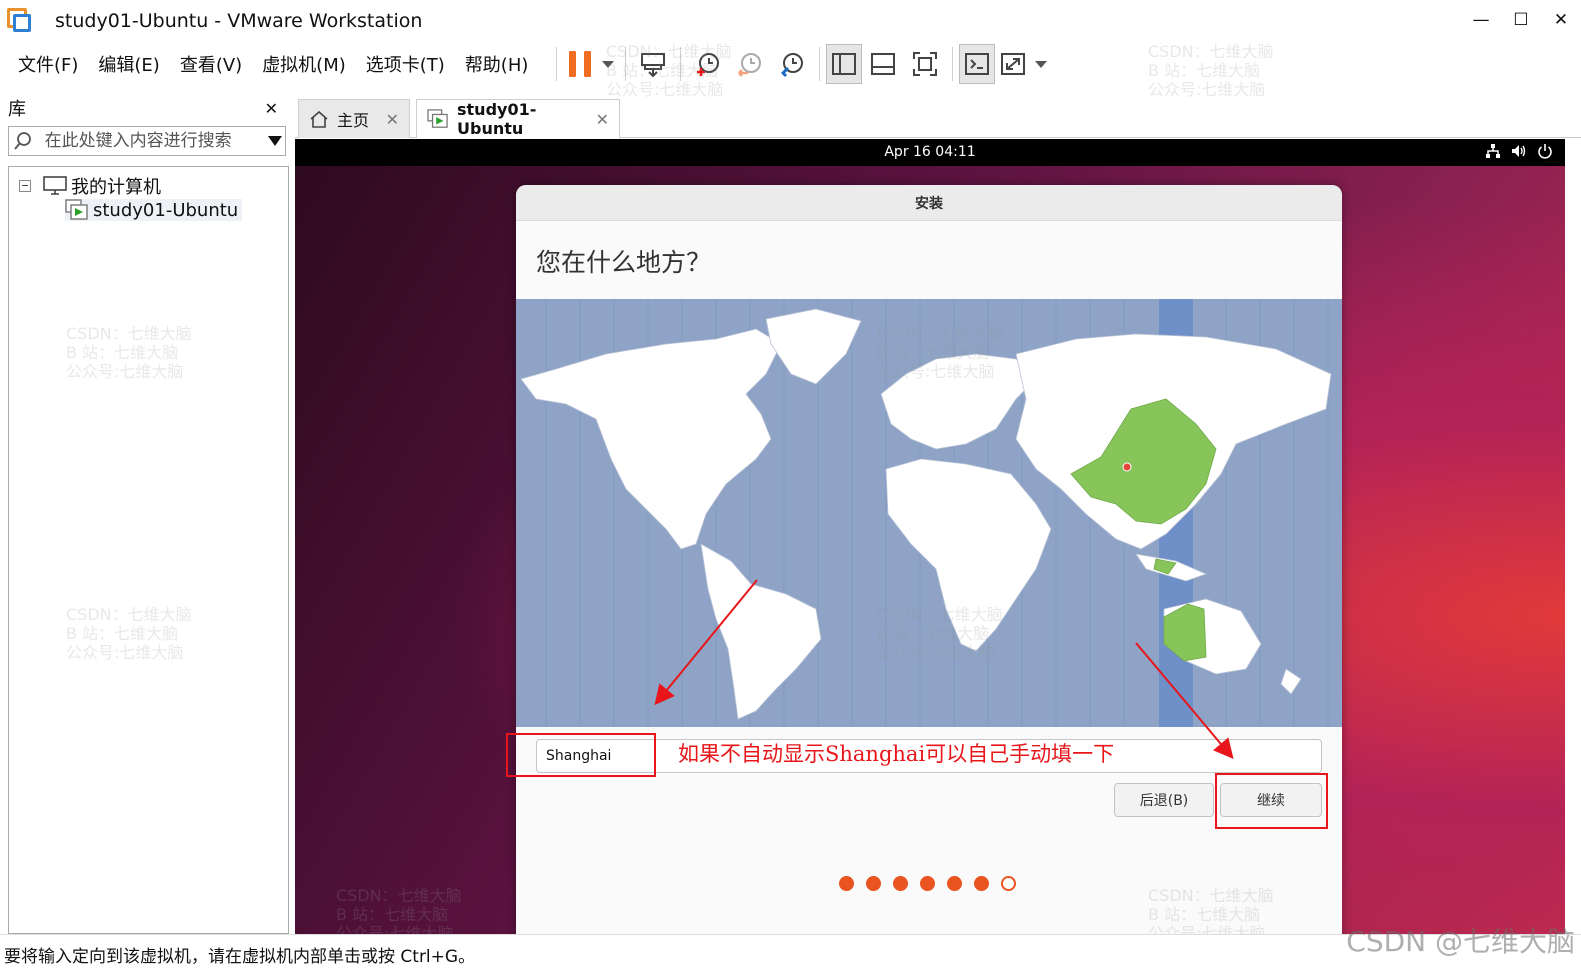 Image resolution: width=1581 pixels, height=974 pixels. I want to click on tab-study01-ubuntu: study01-Ubuntu ✕, so click(518, 118).